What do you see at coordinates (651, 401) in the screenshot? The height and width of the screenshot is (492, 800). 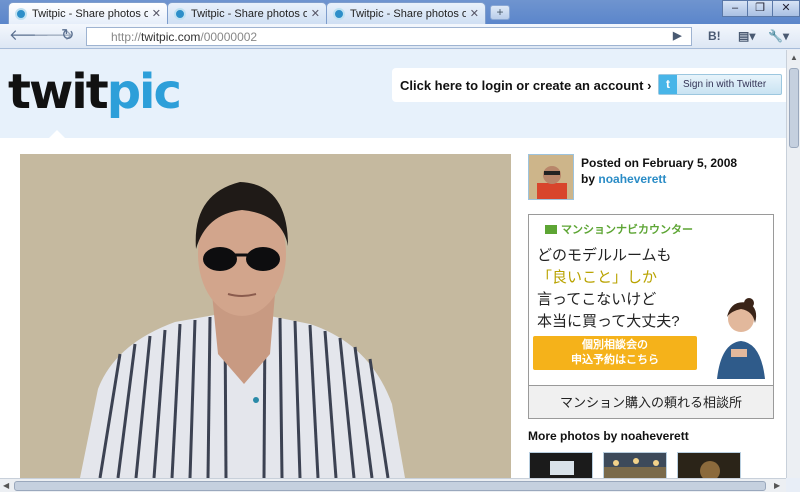 I see `ad-footer: マンション購入の頼れる相談所` at bounding box center [651, 401].